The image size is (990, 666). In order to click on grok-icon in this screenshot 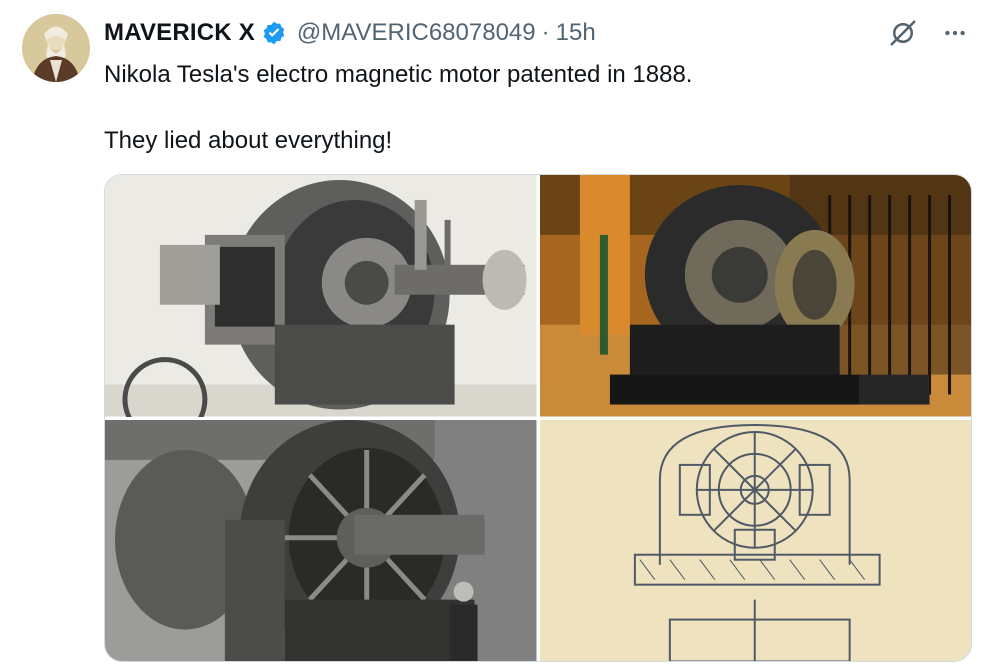, I will do `click(903, 33)`.